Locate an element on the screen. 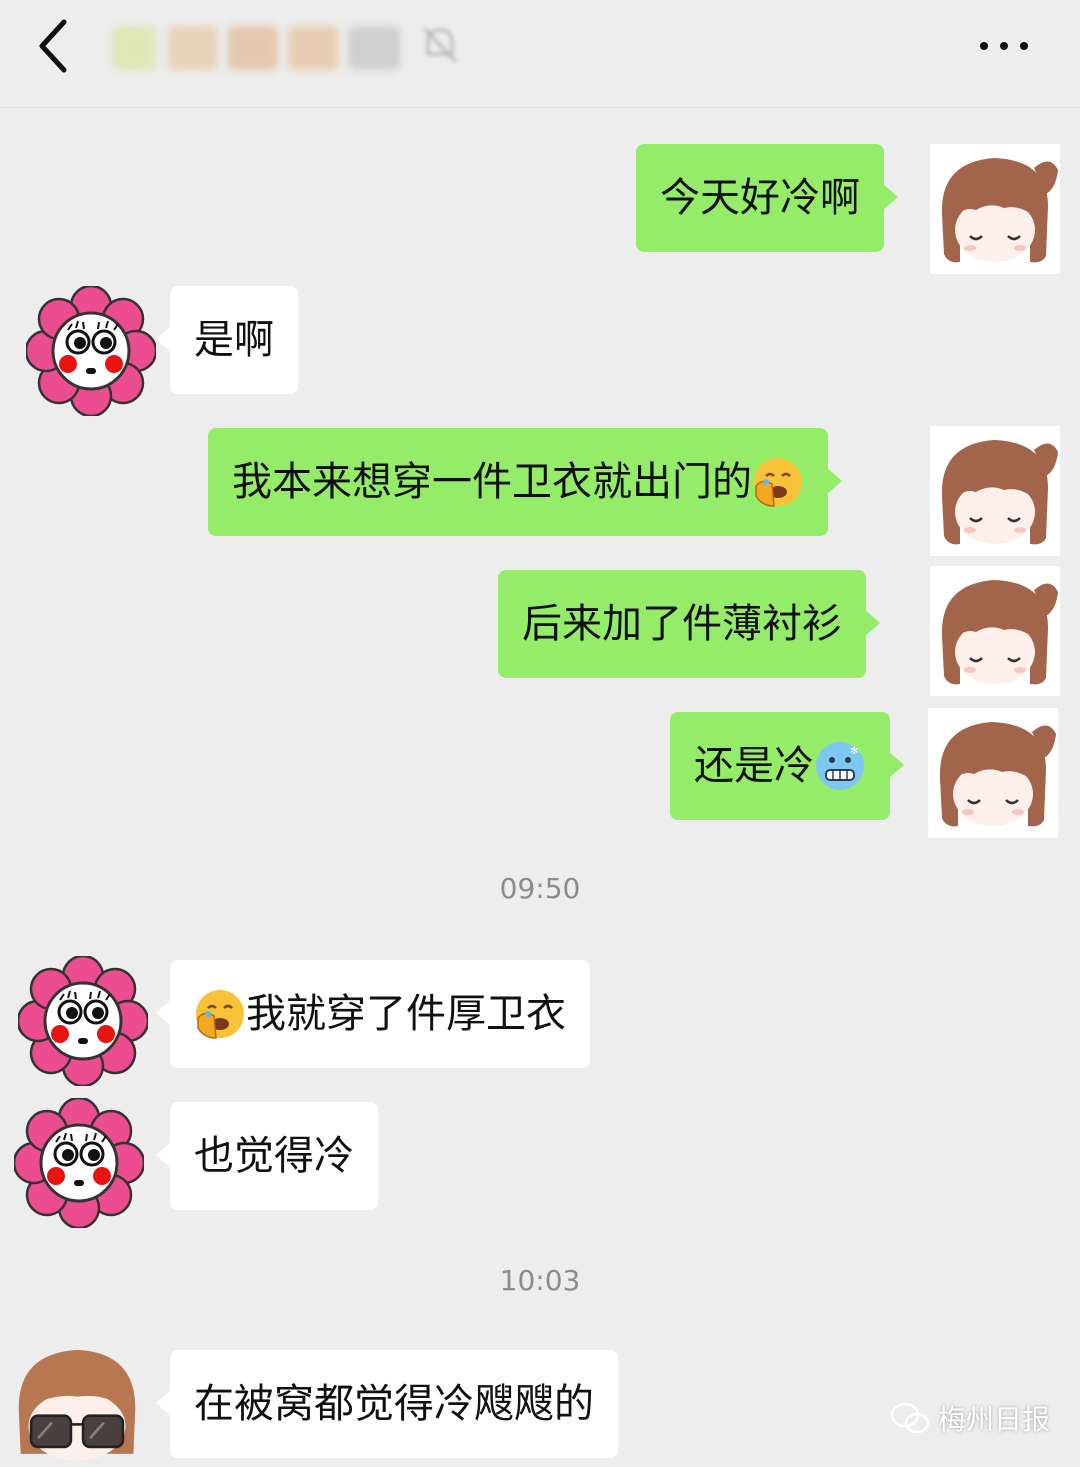 This screenshot has height=1467, width=1080. message-bubble-sent: 今天好冷啊 is located at coordinates (767, 198).